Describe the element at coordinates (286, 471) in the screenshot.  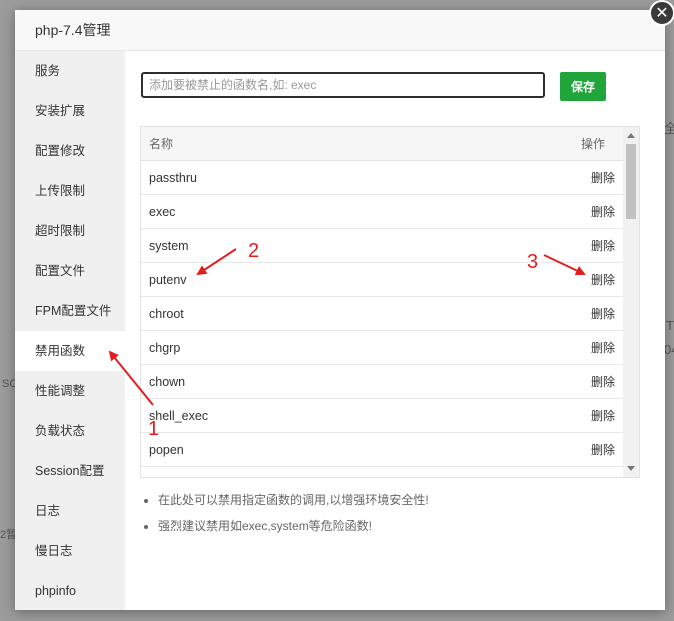
I see `function-name` at that location.